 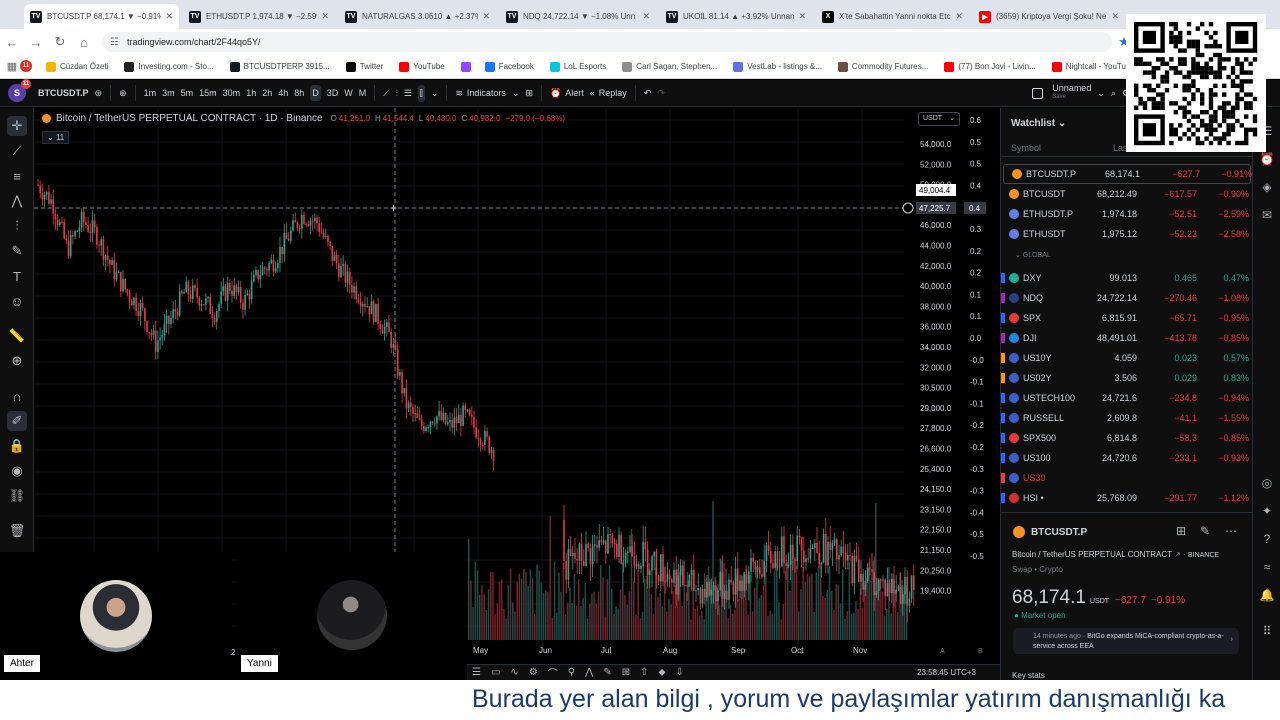 What do you see at coordinates (397, 93) in the screenshot?
I see `chart-type-bars-icon: ⫶` at bounding box center [397, 93].